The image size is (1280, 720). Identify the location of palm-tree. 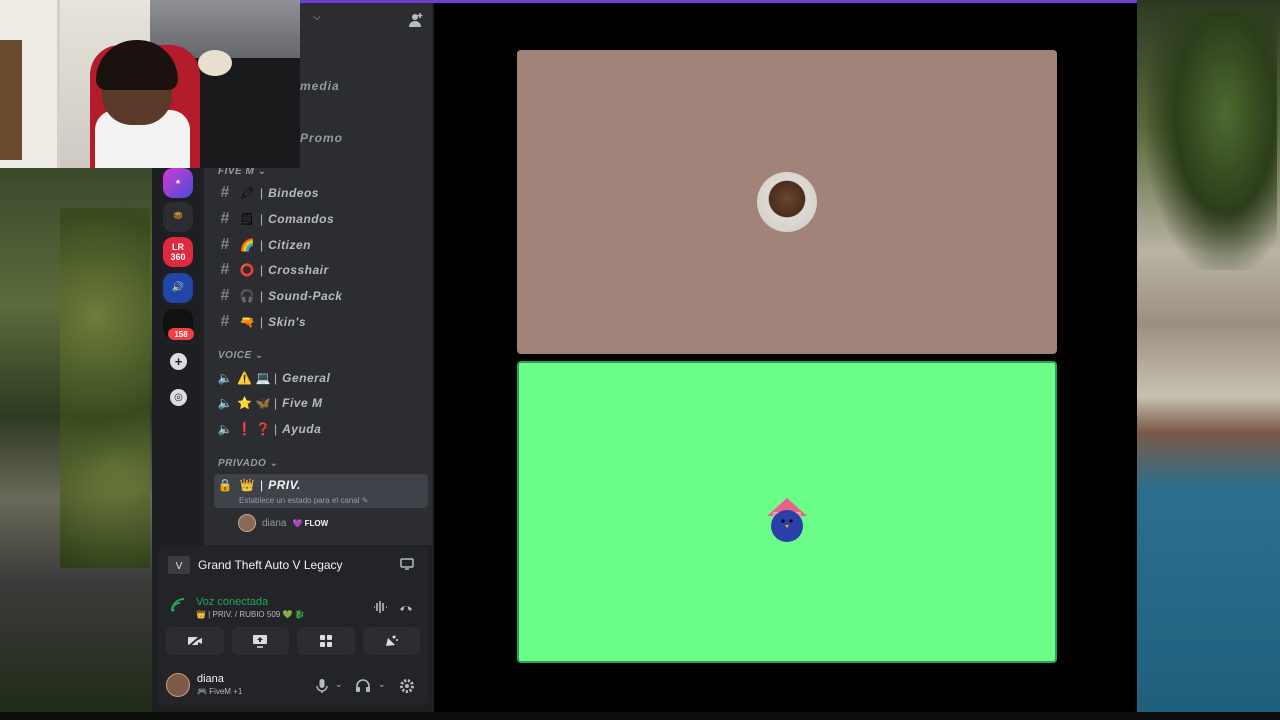
(1212, 140).